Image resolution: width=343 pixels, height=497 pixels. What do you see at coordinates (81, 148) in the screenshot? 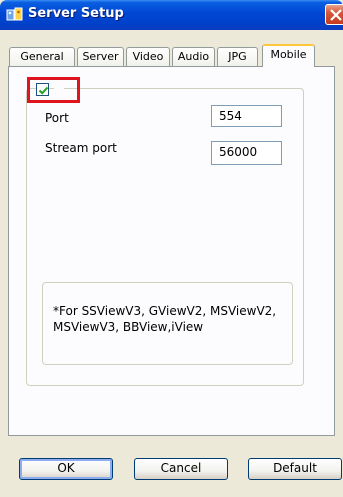
I see `stream-port-label: Stream port` at bounding box center [81, 148].